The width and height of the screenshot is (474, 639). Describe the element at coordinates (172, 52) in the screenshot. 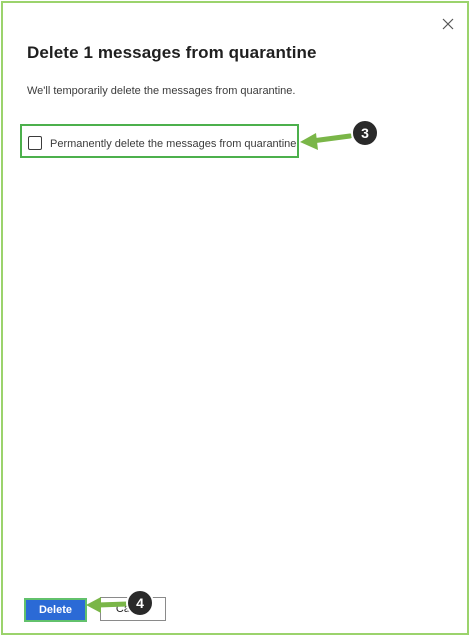

I see `dialog-title: Delete 1 messages from quarantine` at that location.